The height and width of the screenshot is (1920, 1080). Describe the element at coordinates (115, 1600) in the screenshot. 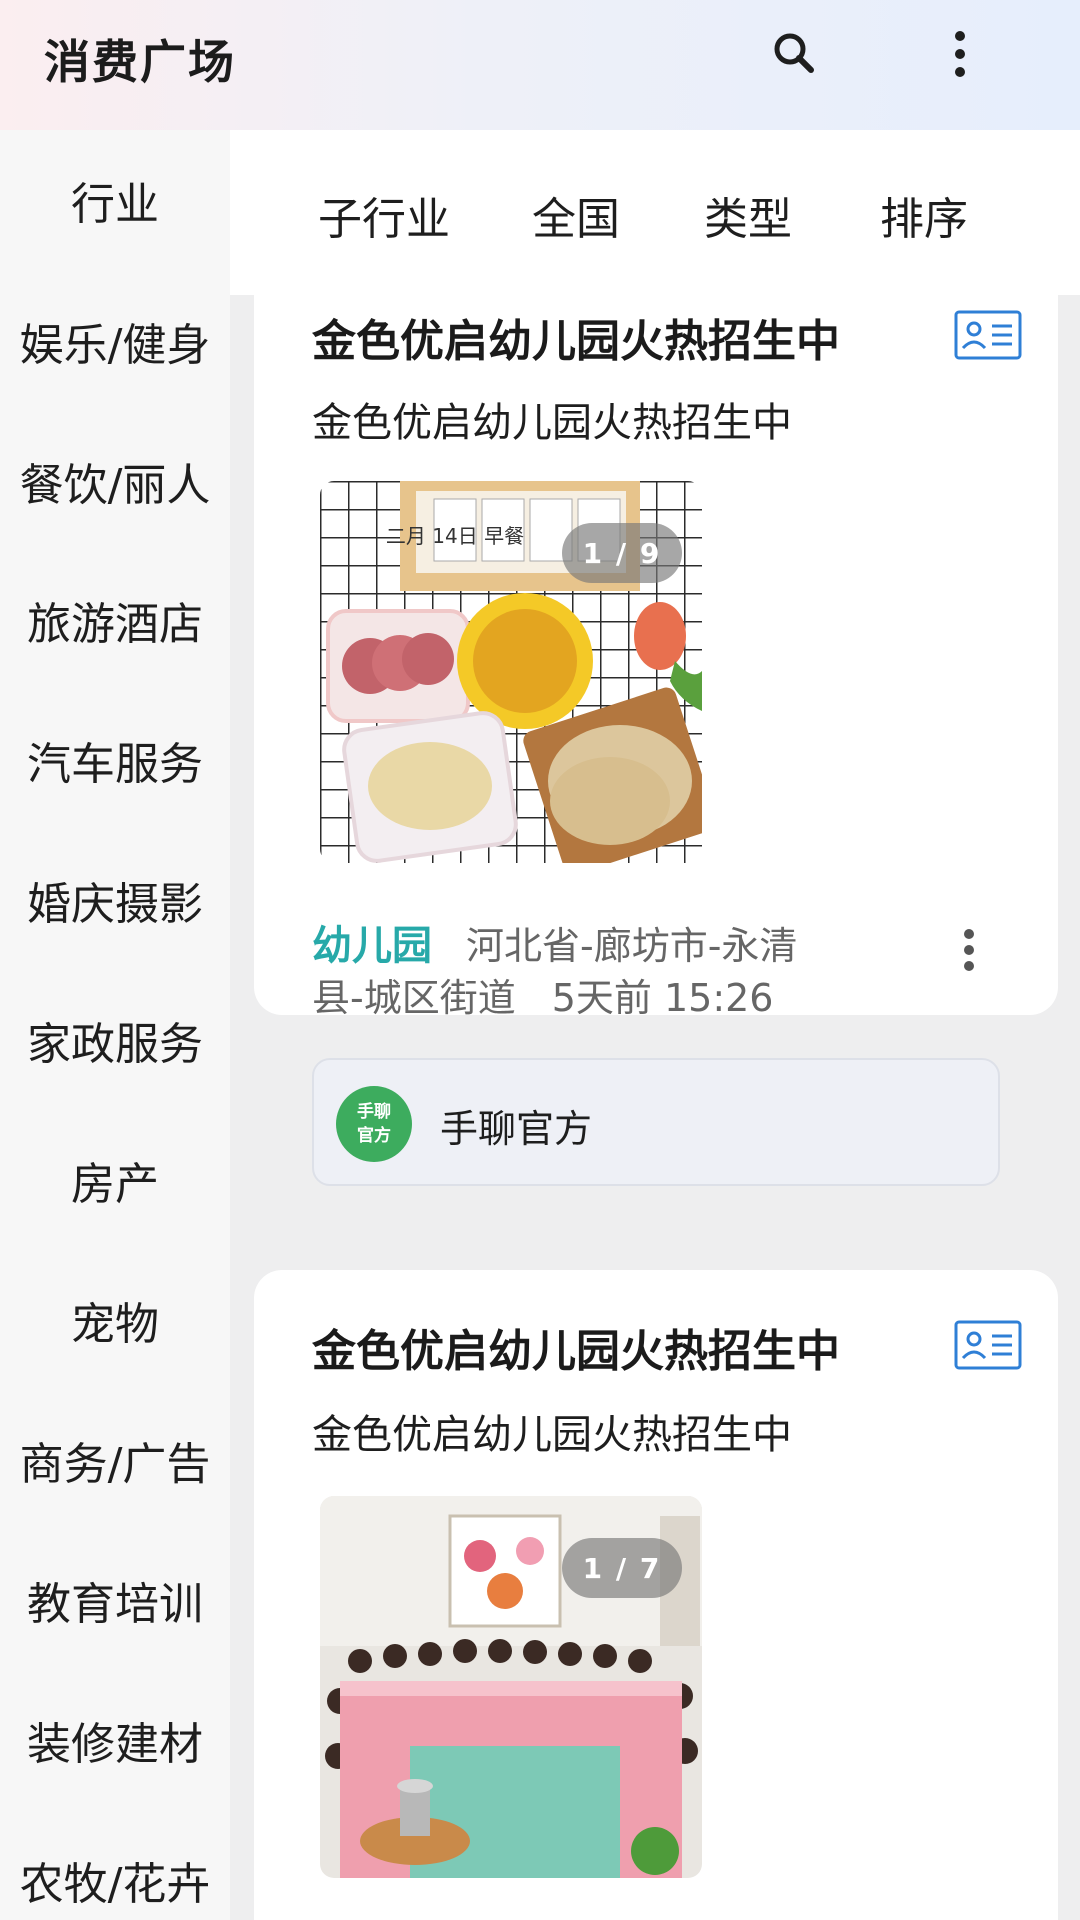

I see `sidebar-item-education: 教育培训` at that location.